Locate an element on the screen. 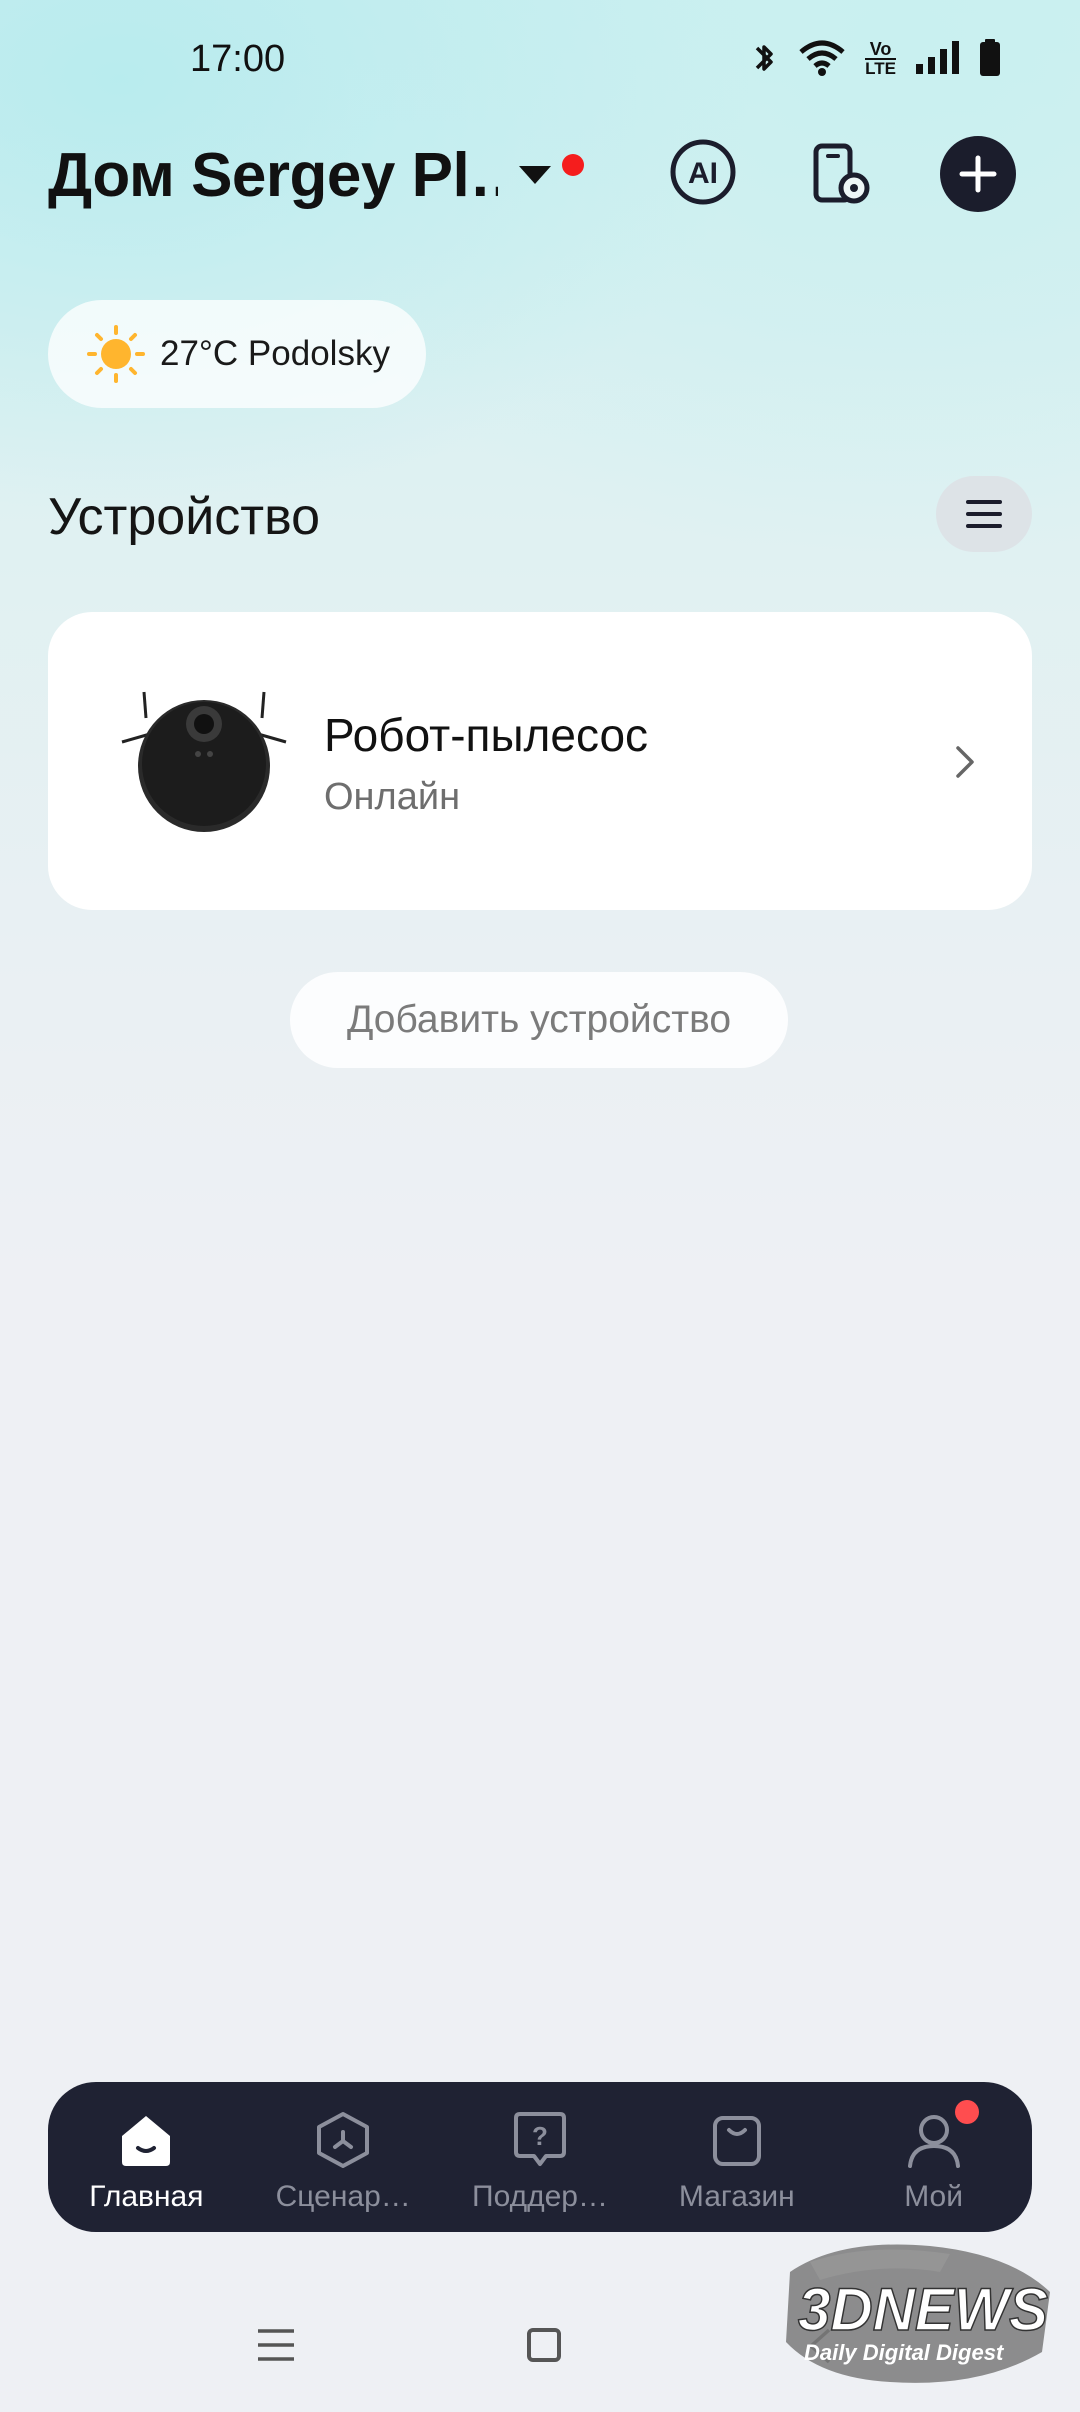 This screenshot has height=2412, width=1080. device-settings-button is located at coordinates (843, 175).